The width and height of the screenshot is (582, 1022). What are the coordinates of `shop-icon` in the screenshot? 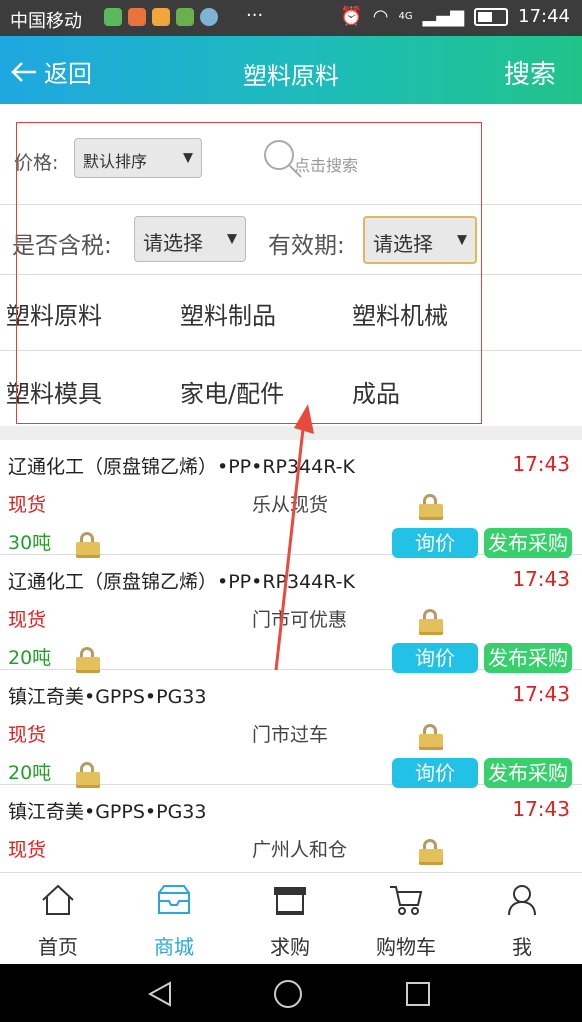 It's located at (290, 901).